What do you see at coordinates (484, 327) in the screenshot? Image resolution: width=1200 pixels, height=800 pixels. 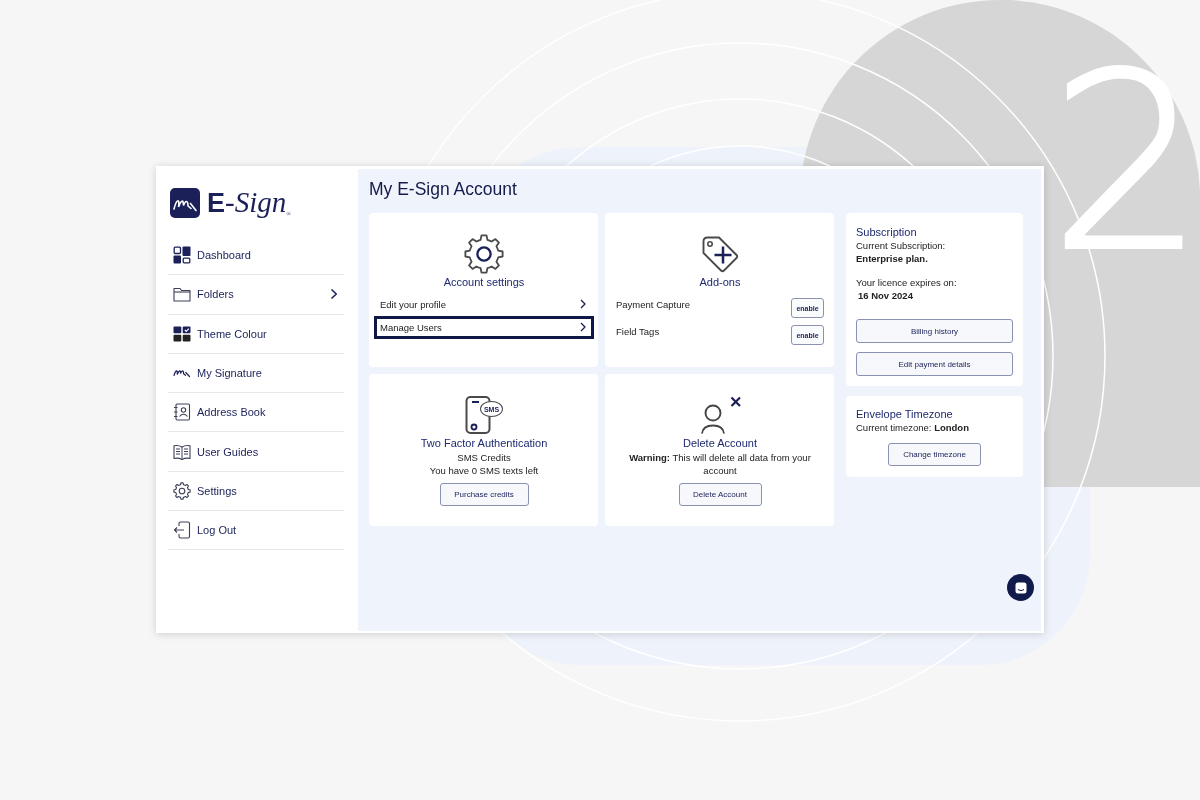 I see `menu-link: Manage Users` at bounding box center [484, 327].